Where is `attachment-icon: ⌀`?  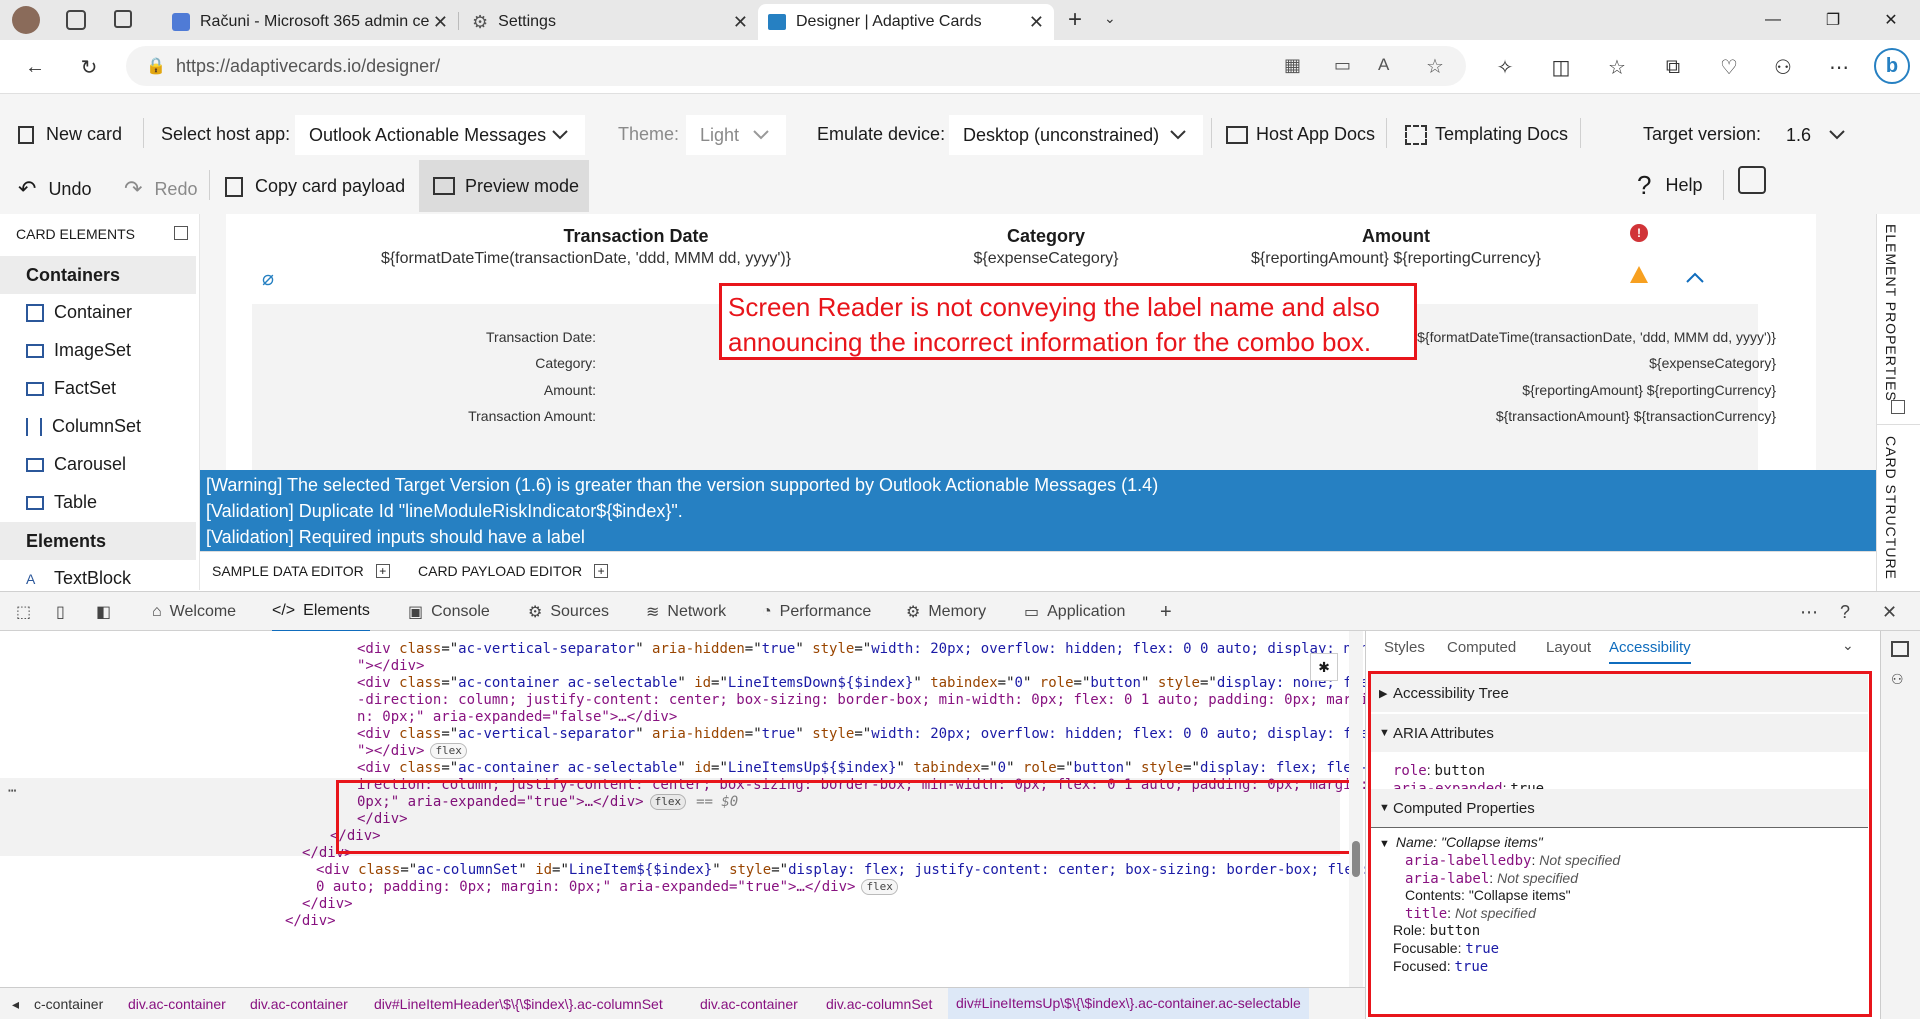
attachment-icon: ⌀ is located at coordinates (268, 278).